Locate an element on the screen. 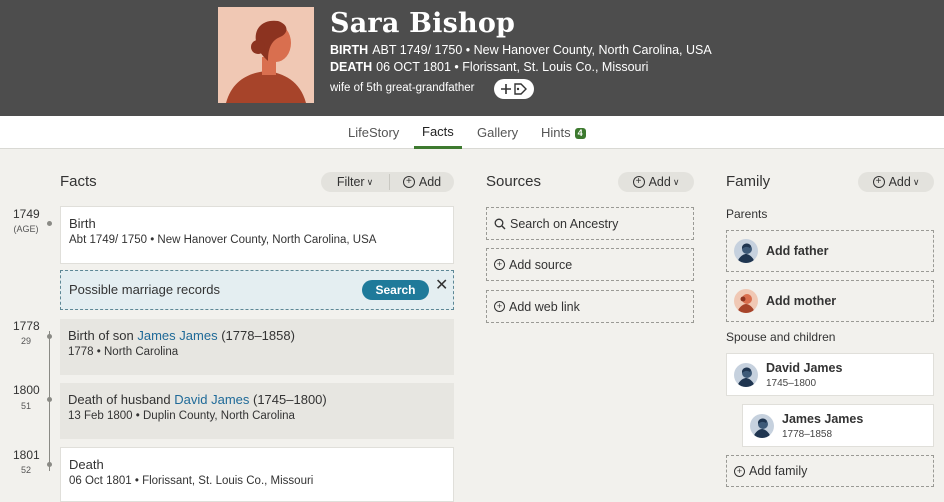 Image resolution: width=944 pixels, height=502 pixels. spouse-card: David James 1745–1800 is located at coordinates (830, 374).